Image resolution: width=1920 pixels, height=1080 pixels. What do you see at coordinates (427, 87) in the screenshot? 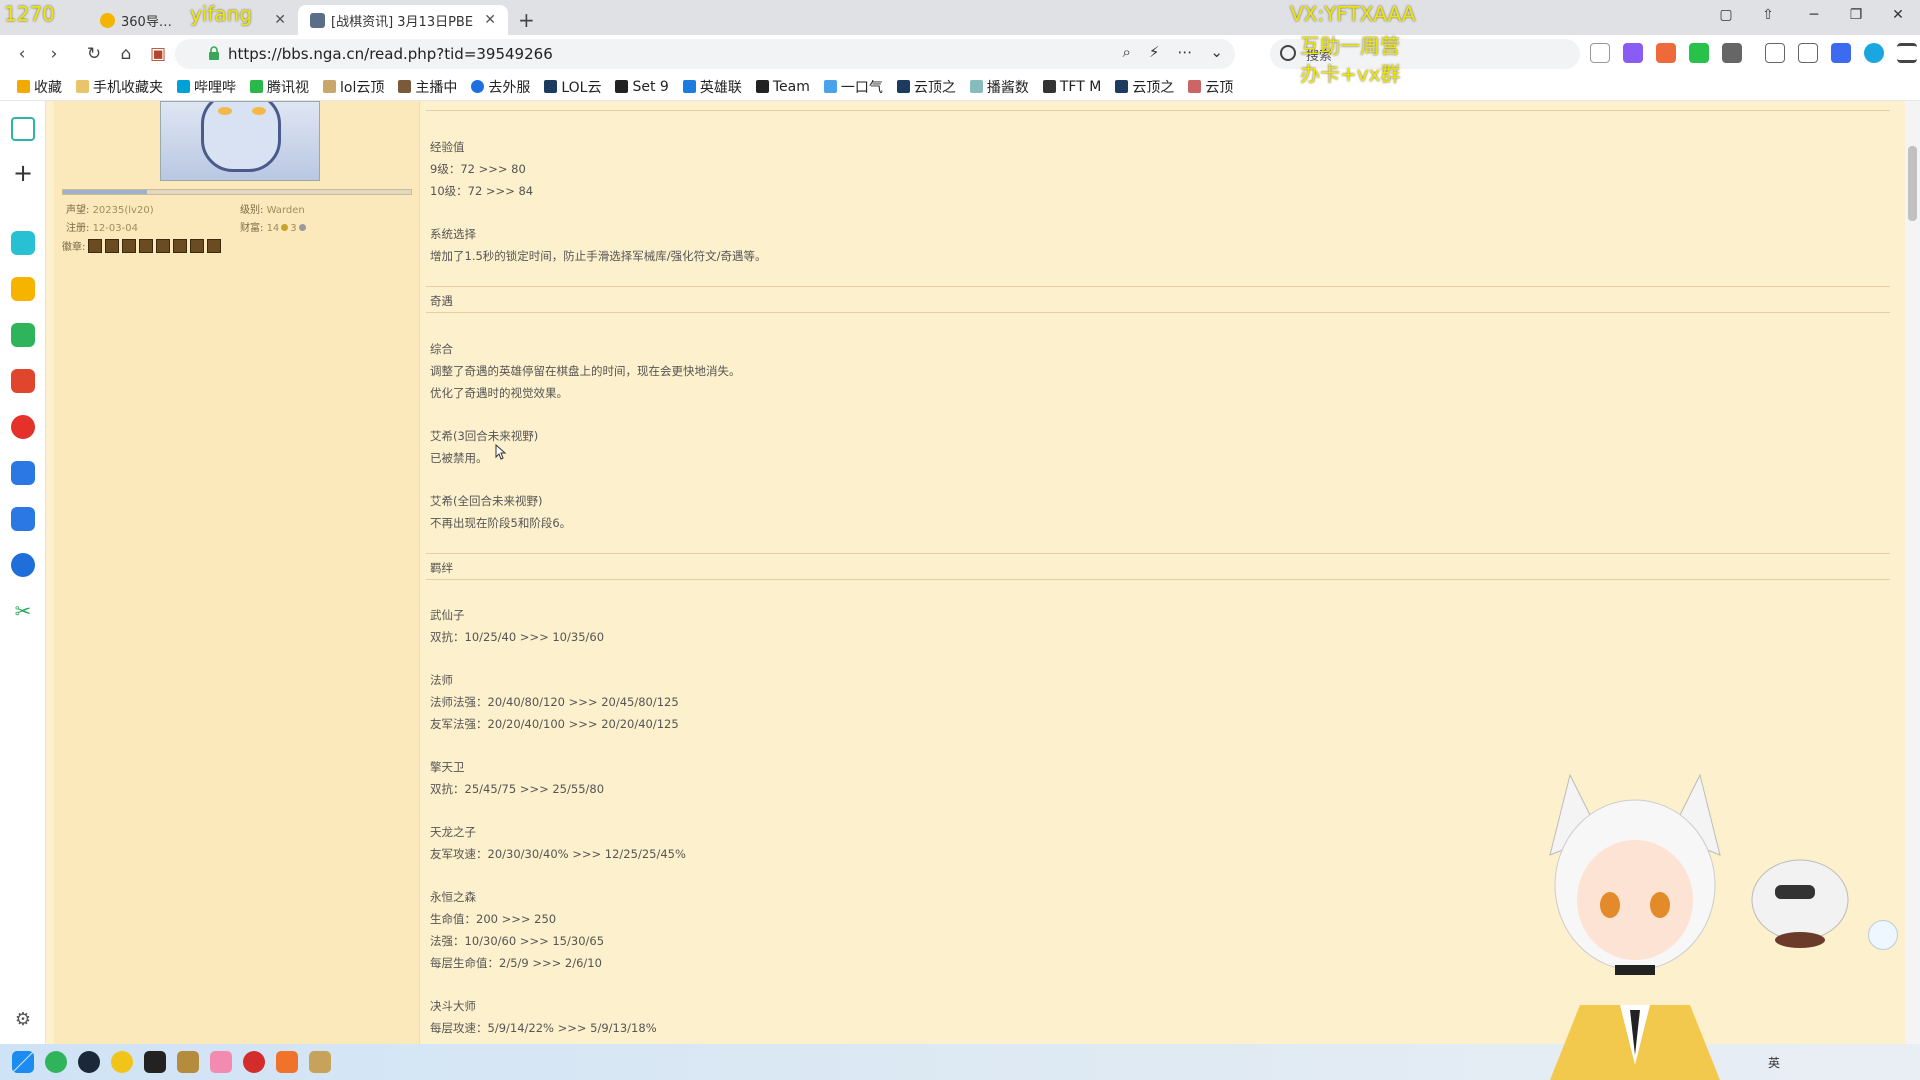
I see `bookmark-item: 主播中` at bounding box center [427, 87].